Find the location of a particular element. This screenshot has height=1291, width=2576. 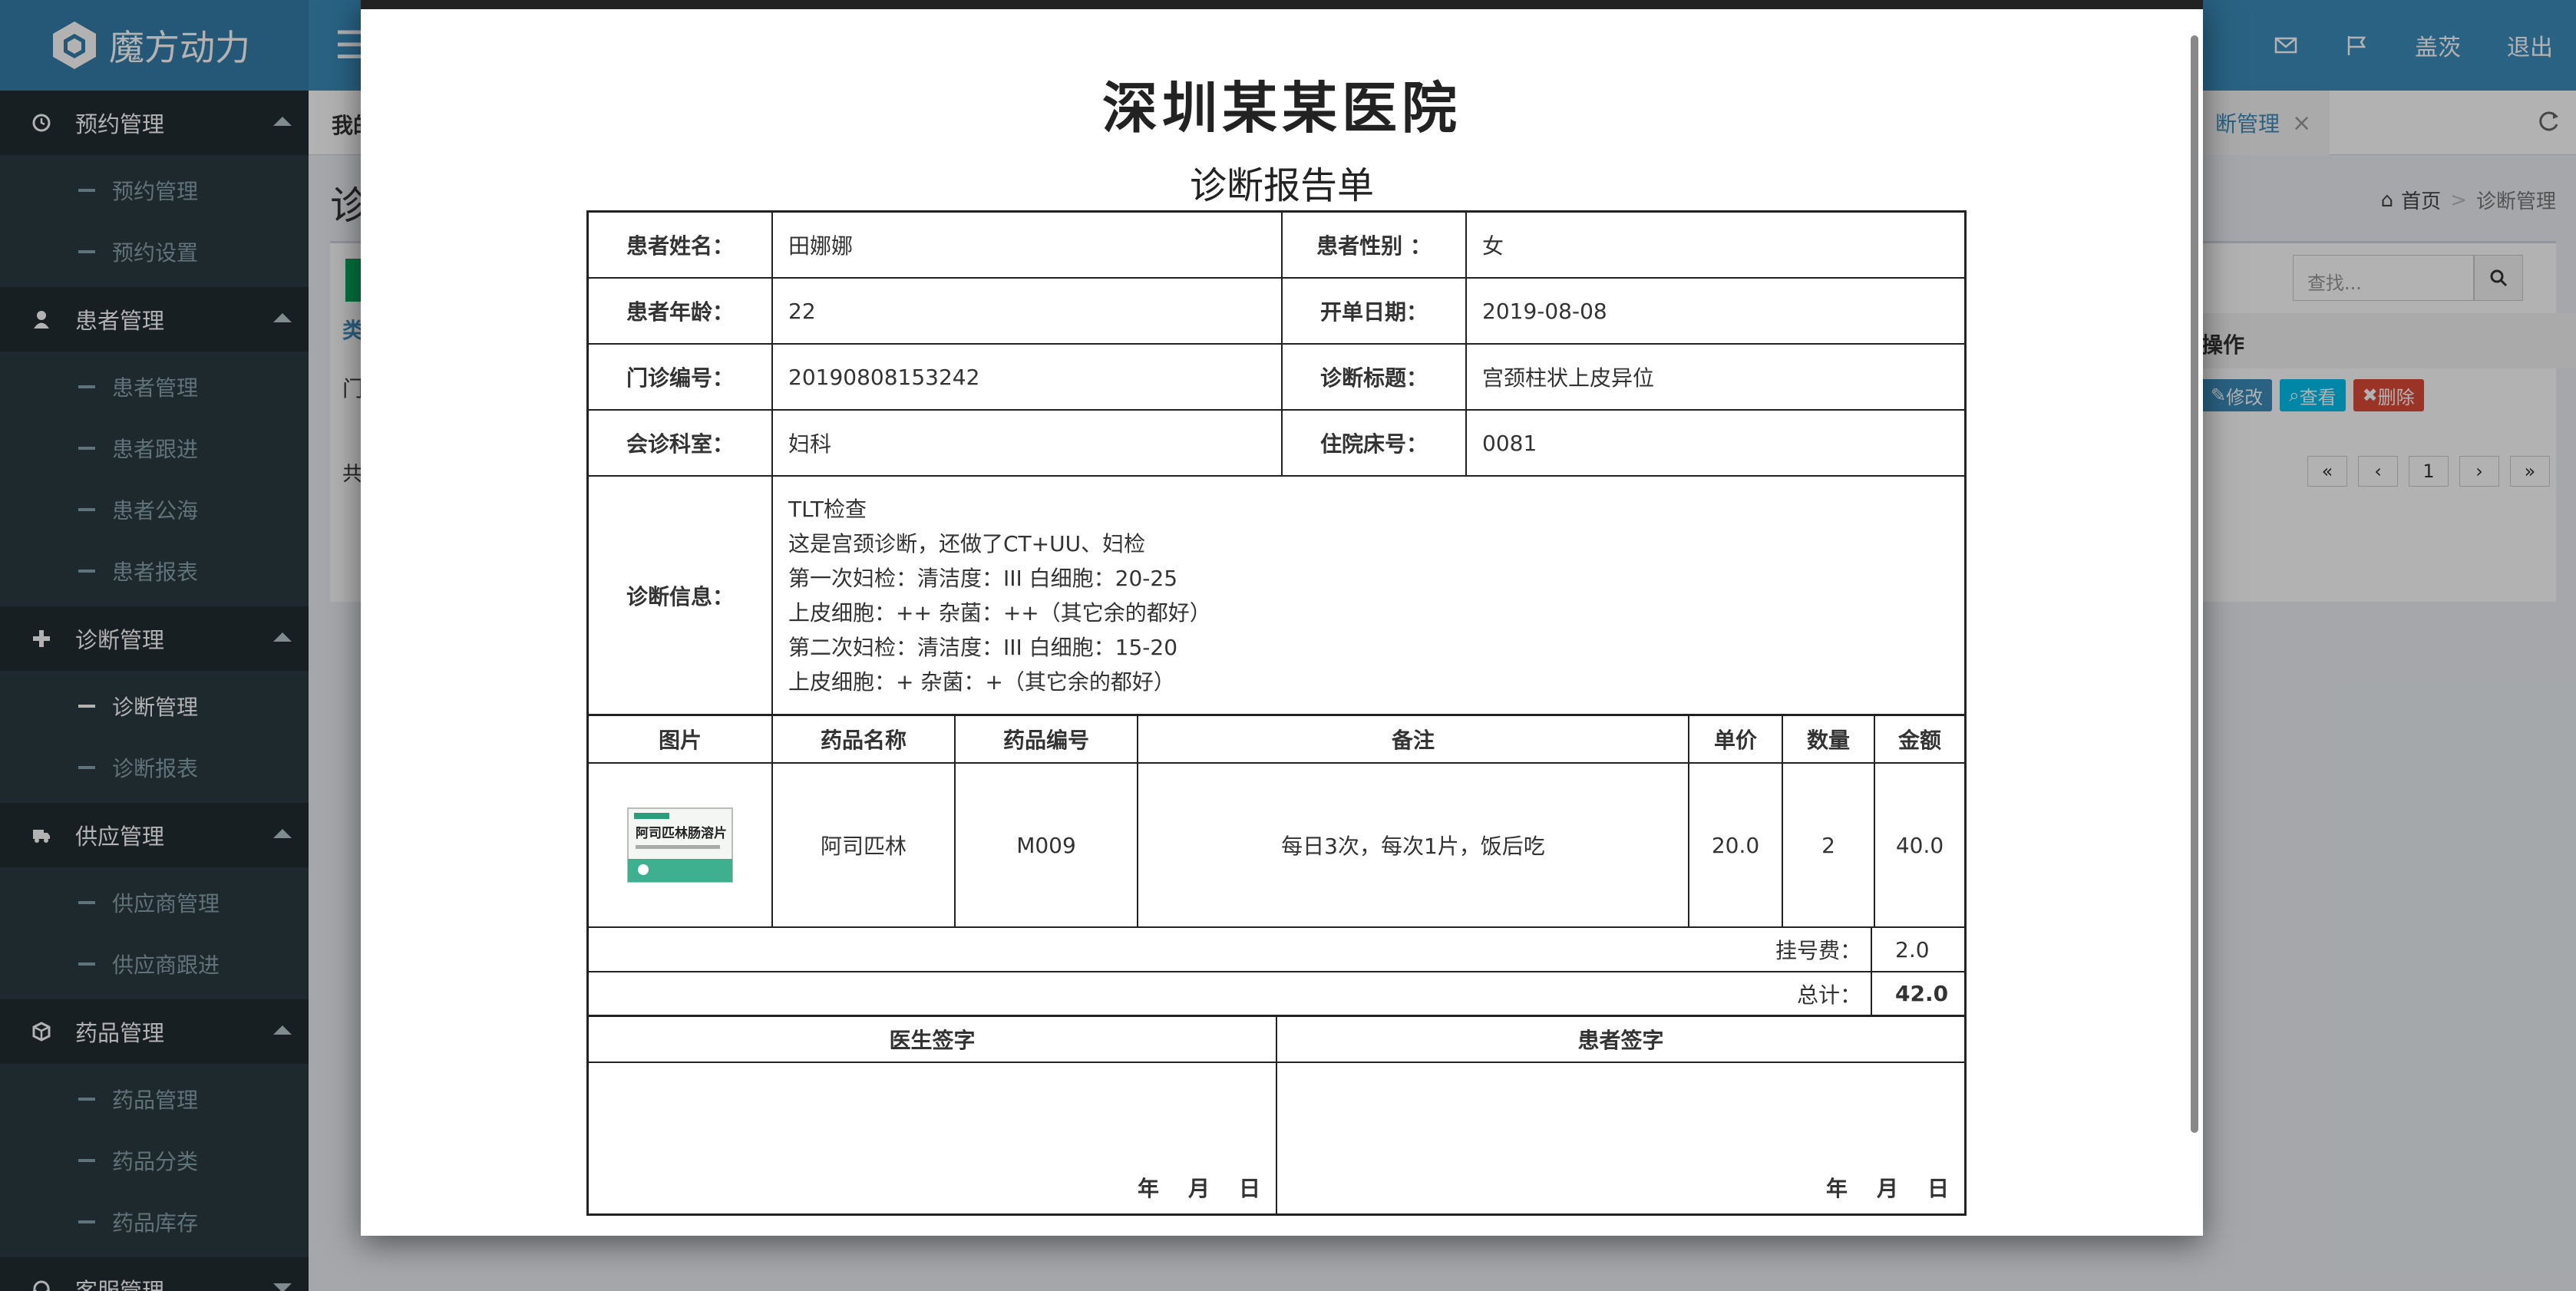

total-value: 42.0 is located at coordinates (1922, 994).